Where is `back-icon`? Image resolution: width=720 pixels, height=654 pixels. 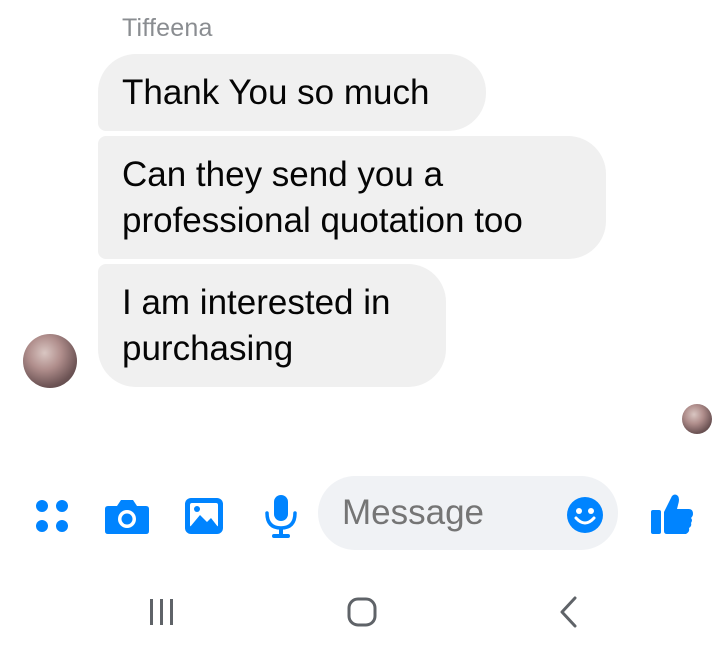
back-icon is located at coordinates (568, 612).